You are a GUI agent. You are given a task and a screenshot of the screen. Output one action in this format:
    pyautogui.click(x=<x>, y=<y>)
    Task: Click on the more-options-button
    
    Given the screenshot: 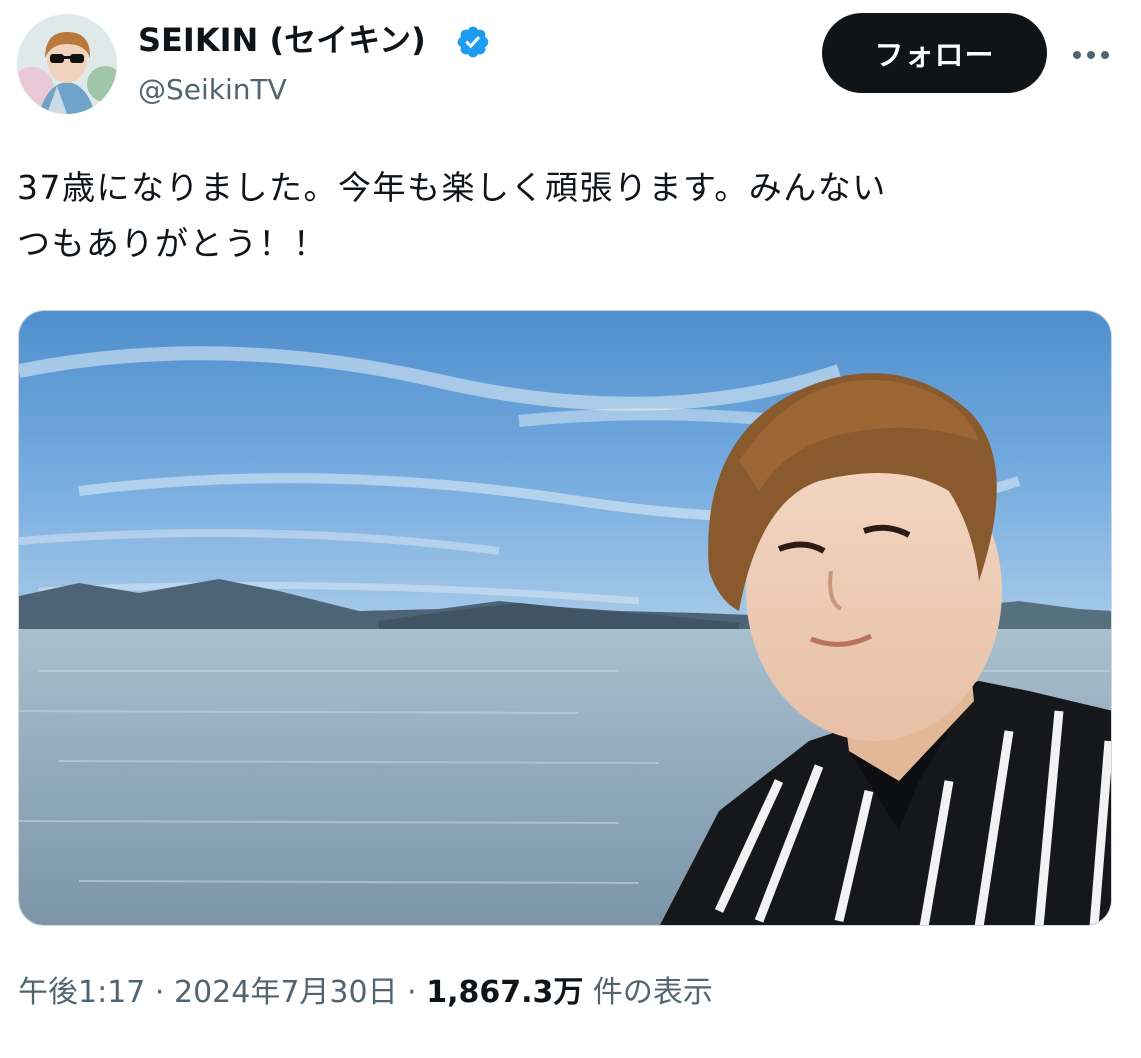 What is the action you would take?
    pyautogui.click(x=1091, y=55)
    